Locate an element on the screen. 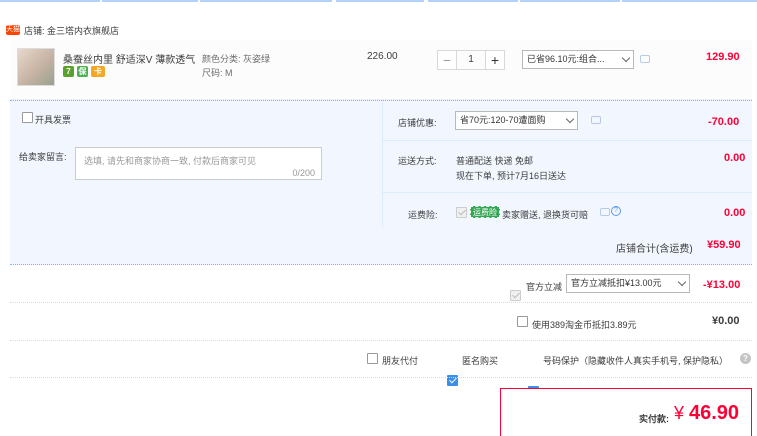 The image size is (757, 436). shop-header: 天猫 店铺: 金三塔内衣旗舰店 is located at coordinates (62, 30).